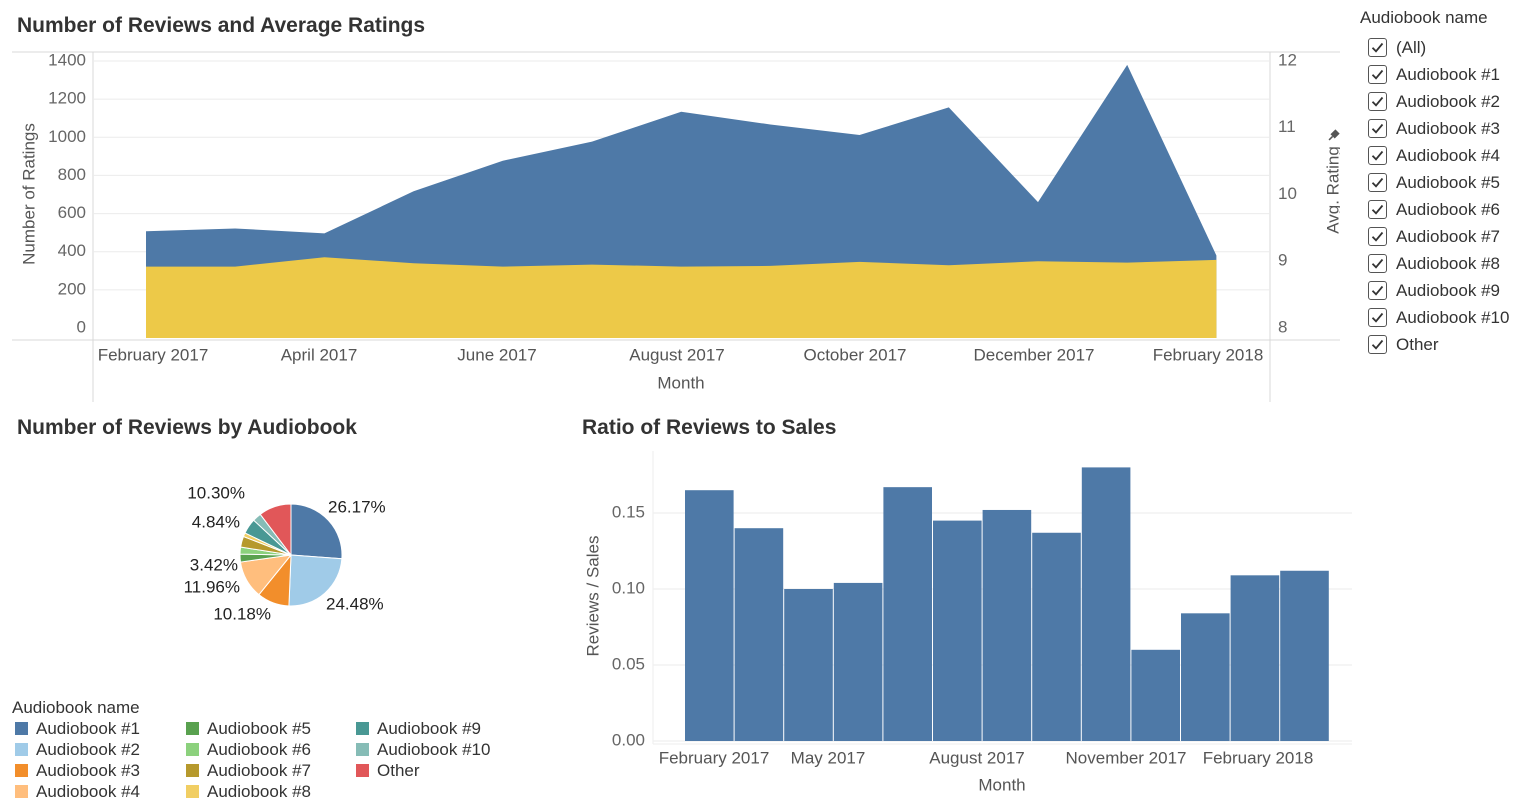 The image size is (1533, 808). I want to click on filter-item: (All), so click(1450, 47).